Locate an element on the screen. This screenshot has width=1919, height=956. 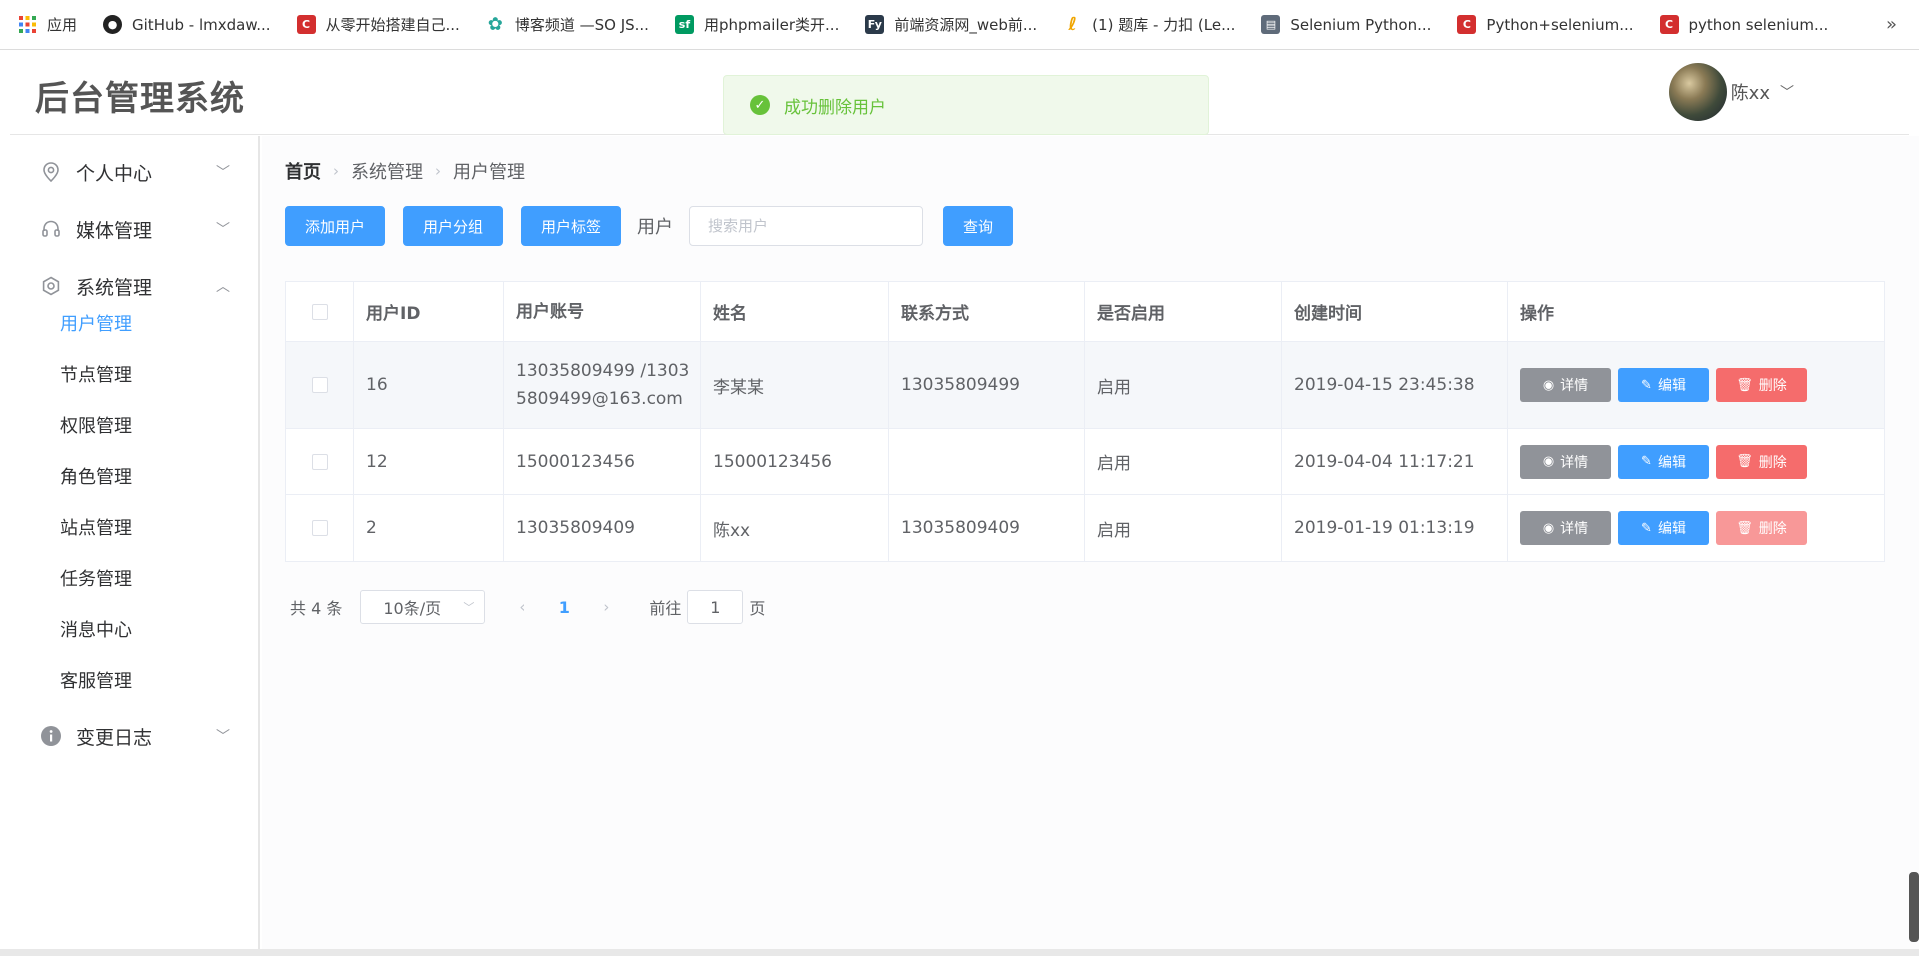
delete-label: 删除 is located at coordinates (1772, 386).